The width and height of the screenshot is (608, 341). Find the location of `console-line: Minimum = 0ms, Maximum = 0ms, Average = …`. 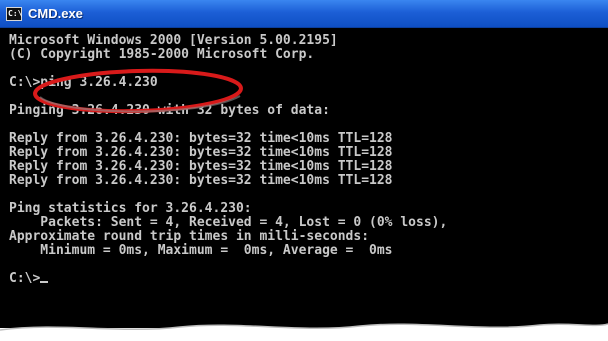

console-line: Minimum = 0ms, Maximum = 0ms, Average = … is located at coordinates (201, 250).